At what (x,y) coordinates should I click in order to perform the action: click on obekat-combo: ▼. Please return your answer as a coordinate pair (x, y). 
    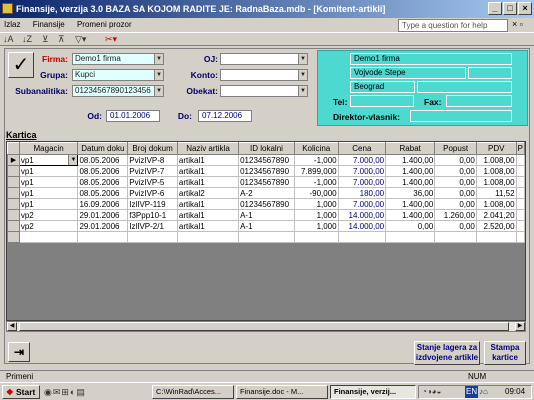
    Looking at the image, I should click on (264, 91).